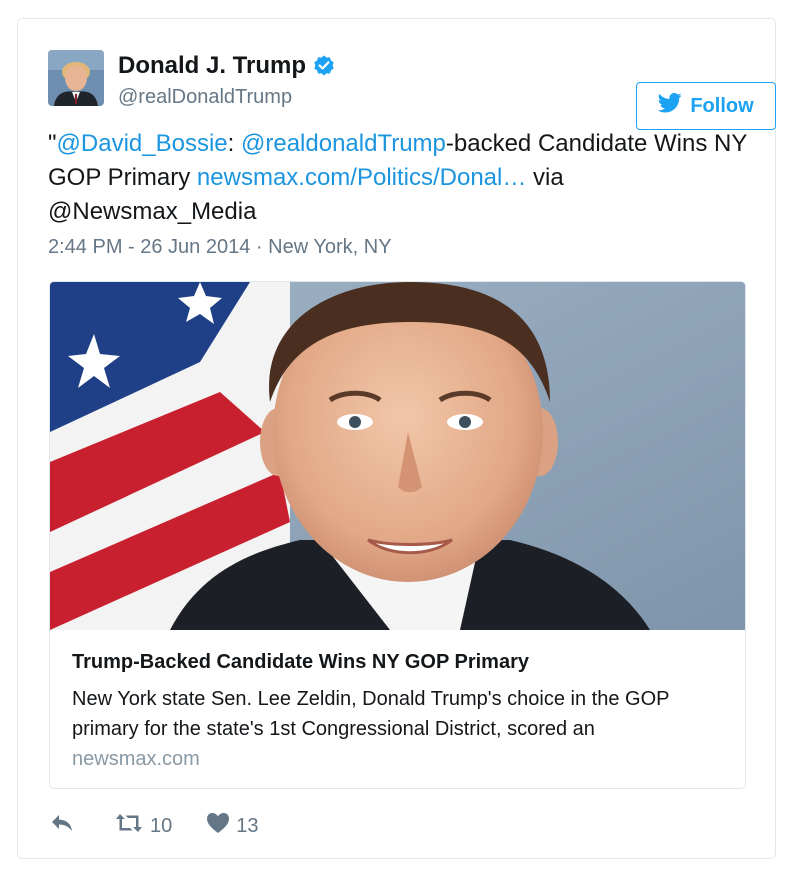 The image size is (799, 884). Describe the element at coordinates (52, 143) in the screenshot. I see `quote-mark: "` at that location.